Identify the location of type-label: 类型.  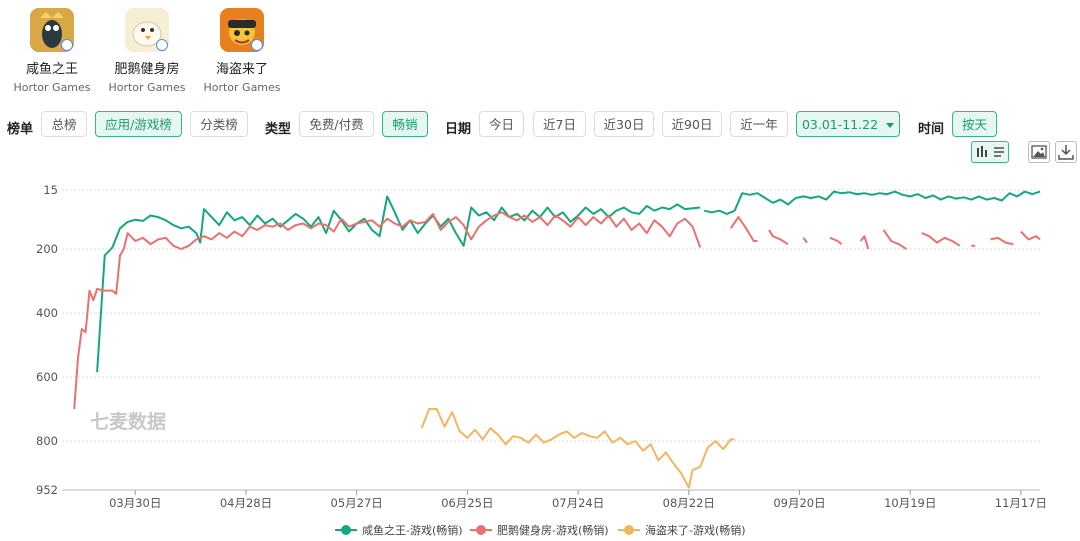
(278, 129).